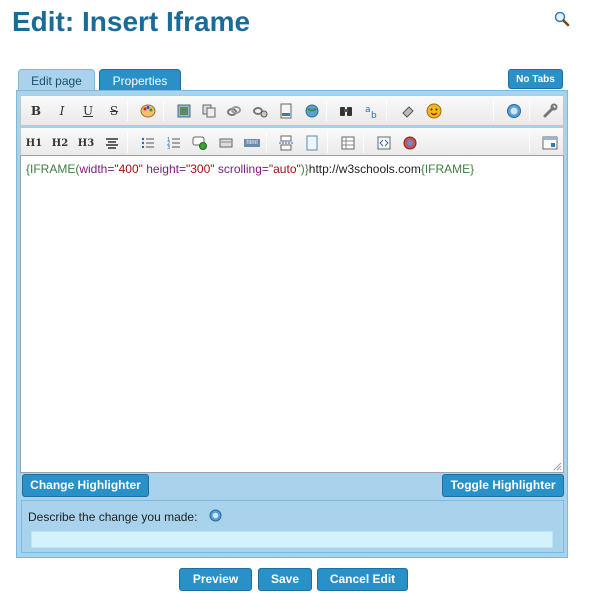  I want to click on no-tabs-button: No Tabs, so click(535, 79).